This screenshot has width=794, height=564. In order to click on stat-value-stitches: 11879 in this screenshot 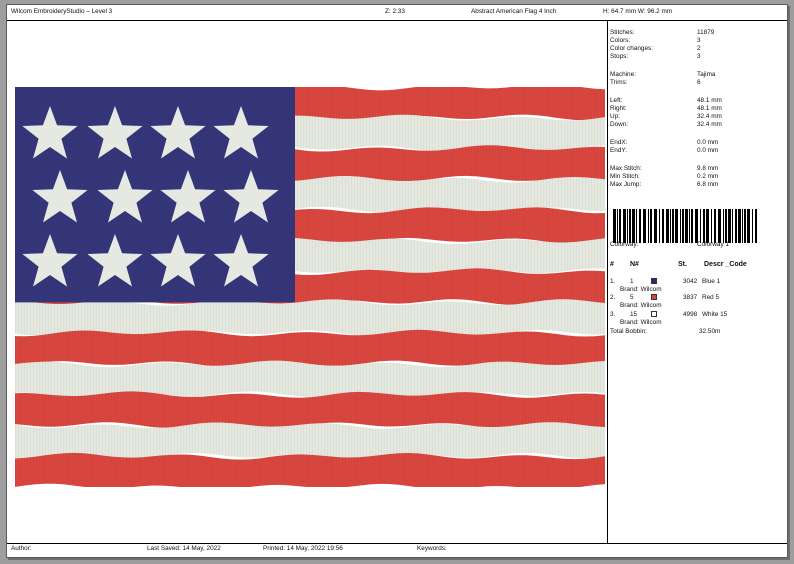, I will do `click(706, 32)`.